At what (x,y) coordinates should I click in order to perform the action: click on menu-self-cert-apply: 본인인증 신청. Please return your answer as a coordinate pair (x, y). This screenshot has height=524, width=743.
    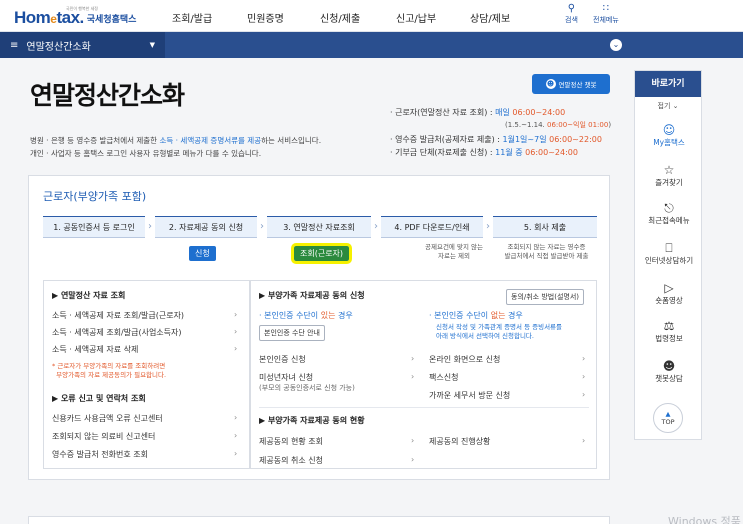
    Looking at the image, I should click on (282, 359).